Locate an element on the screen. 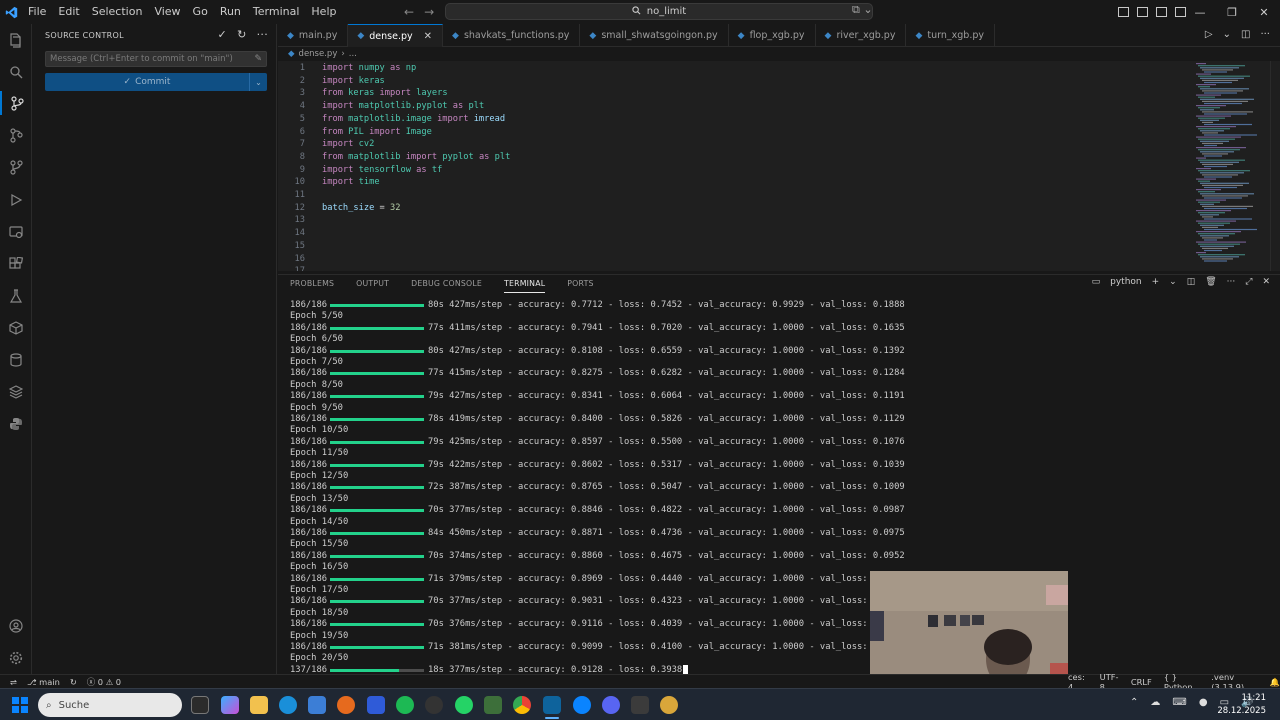  whatsapp-icon is located at coordinates (464, 705).